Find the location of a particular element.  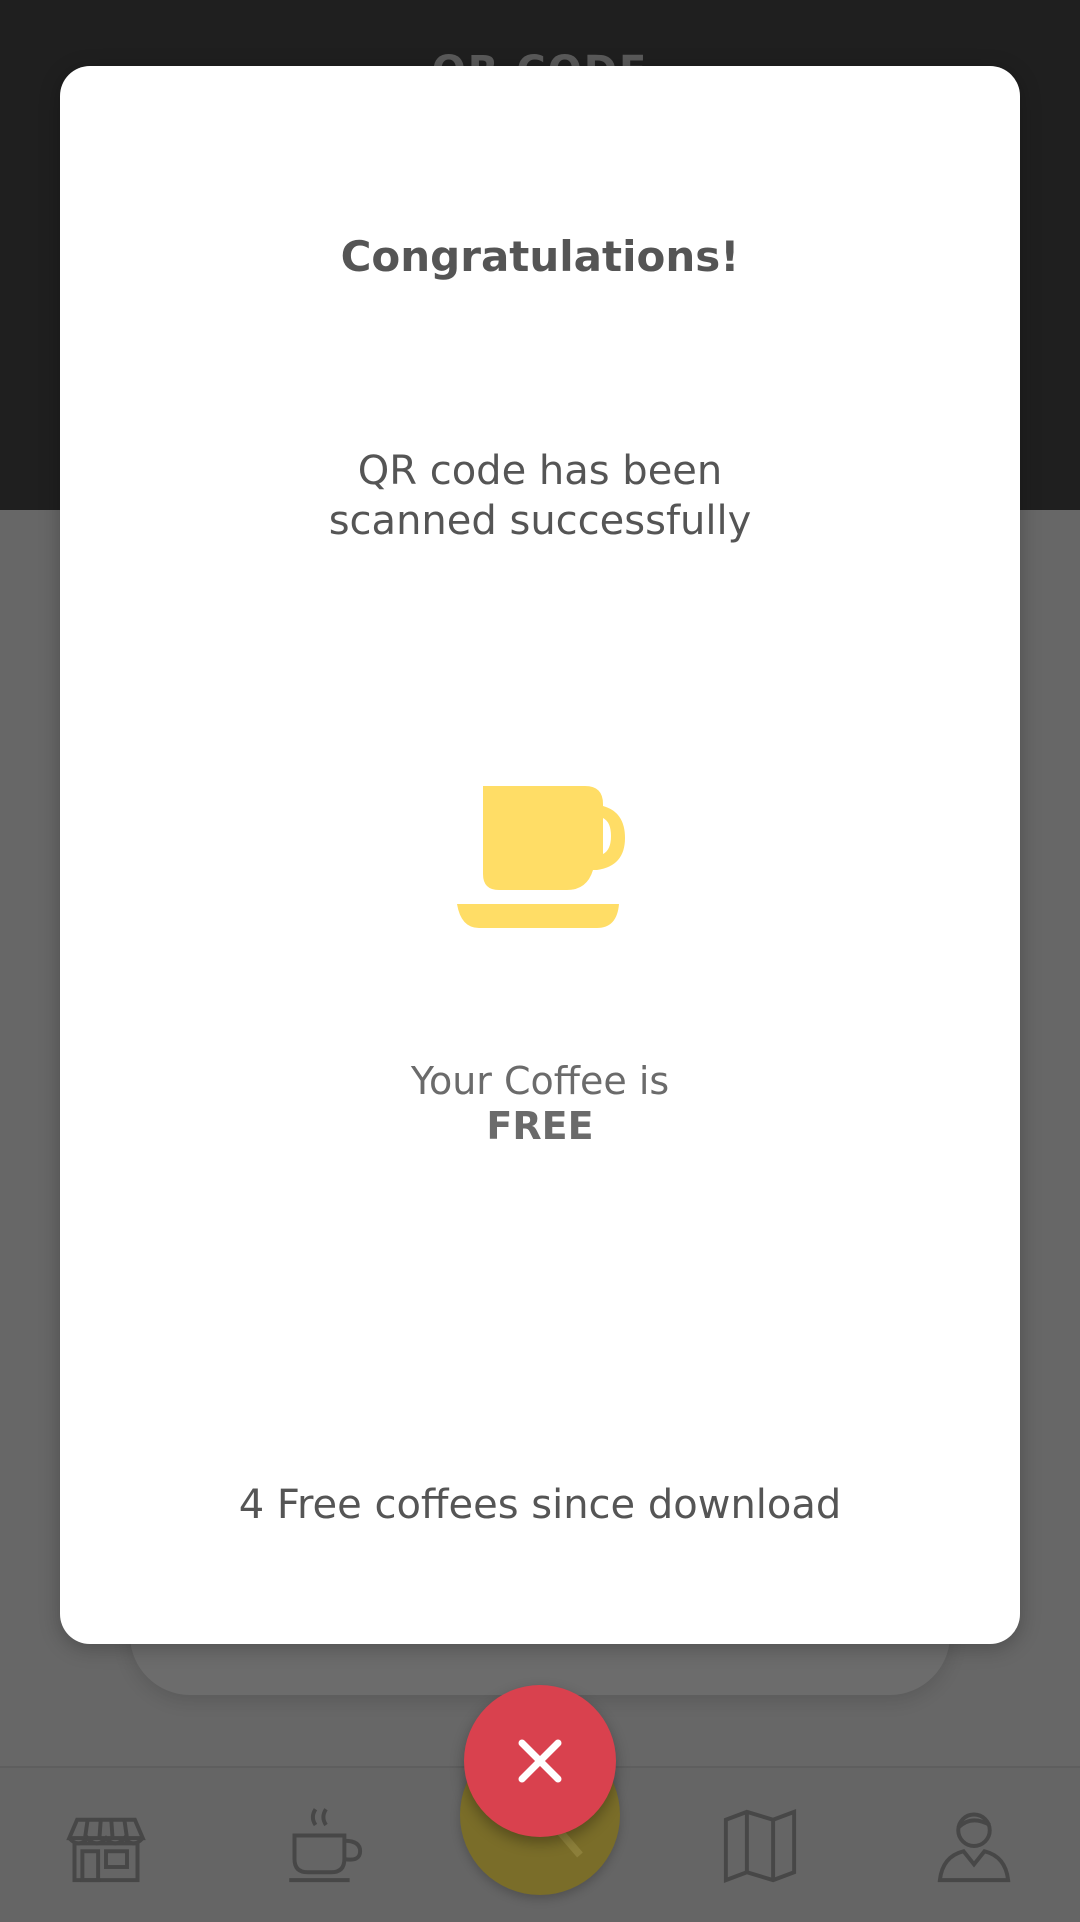

close-icon is located at coordinates (540, 1761).